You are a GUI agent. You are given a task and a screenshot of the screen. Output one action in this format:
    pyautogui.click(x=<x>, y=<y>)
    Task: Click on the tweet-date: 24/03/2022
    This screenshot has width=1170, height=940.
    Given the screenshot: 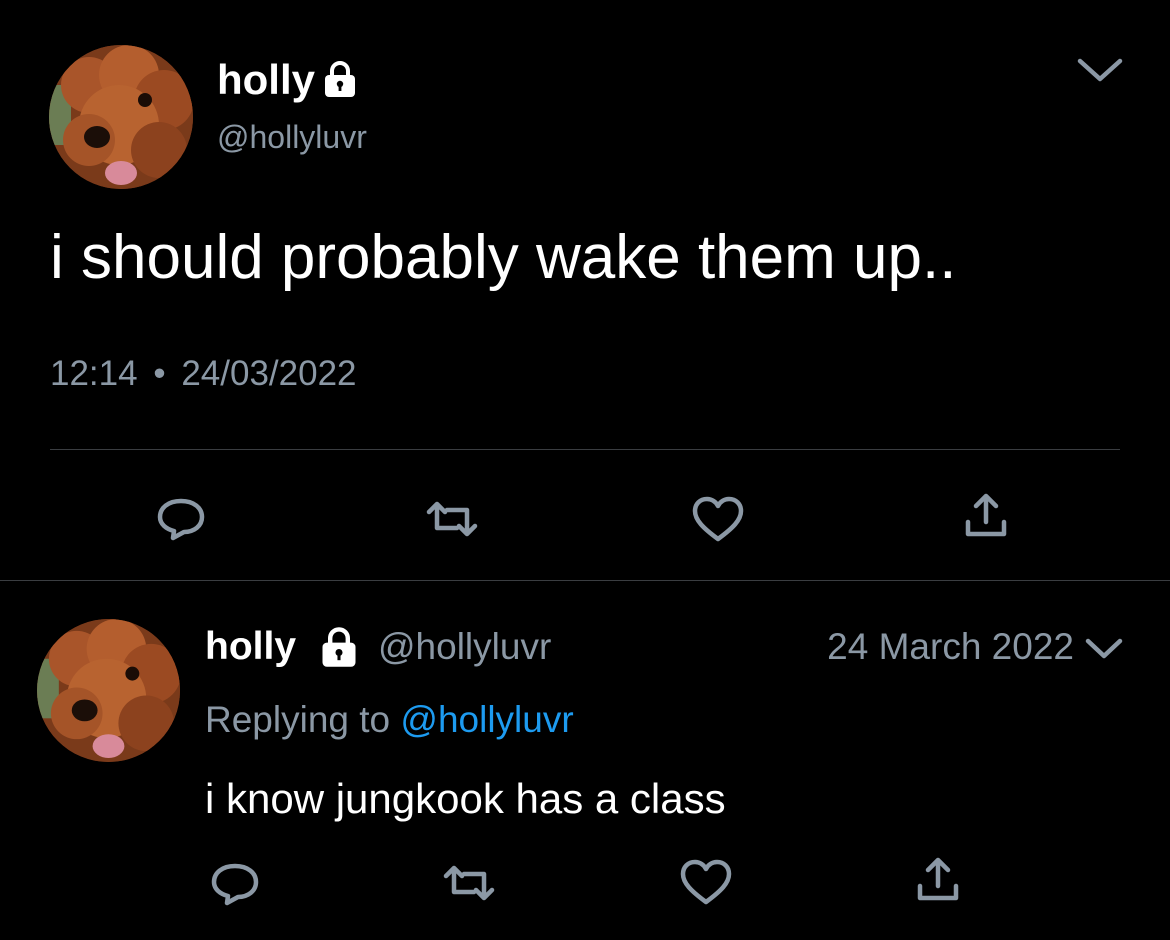 What is the action you would take?
    pyautogui.click(x=269, y=373)
    